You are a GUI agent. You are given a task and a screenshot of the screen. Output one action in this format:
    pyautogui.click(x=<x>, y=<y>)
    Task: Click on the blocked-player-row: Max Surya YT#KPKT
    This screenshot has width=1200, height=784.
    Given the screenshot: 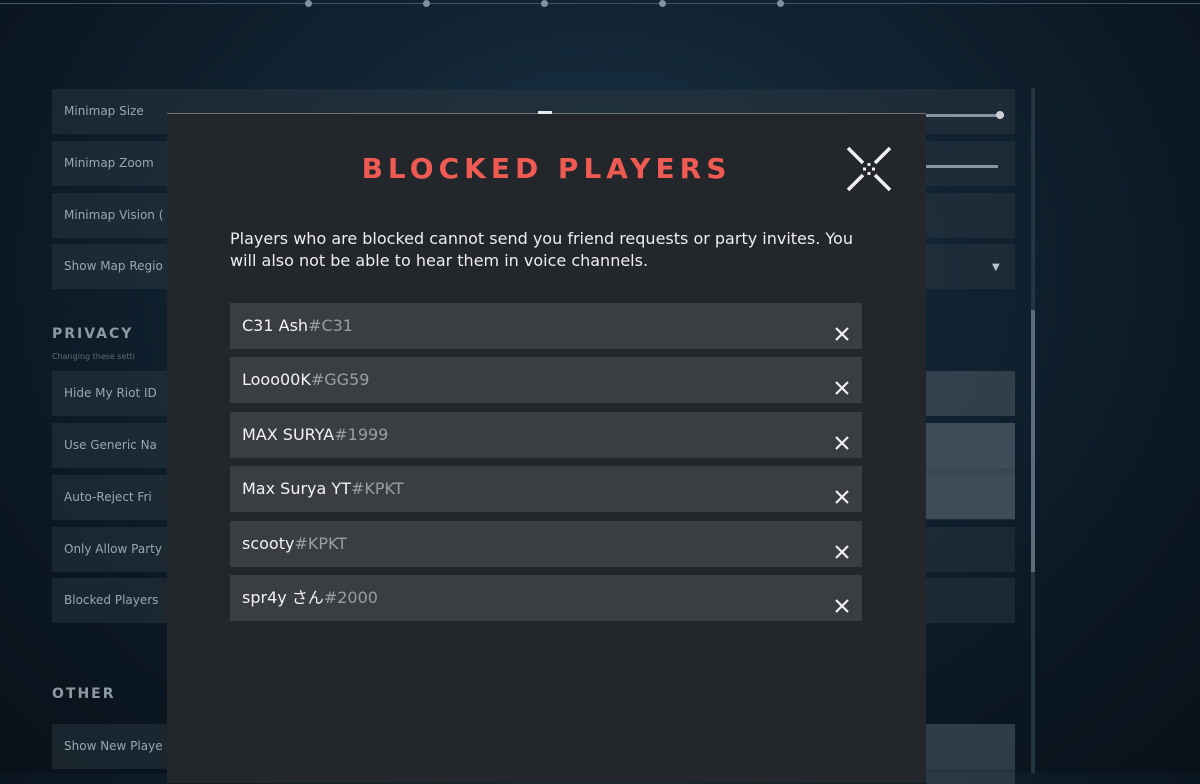 What is the action you would take?
    pyautogui.click(x=546, y=489)
    